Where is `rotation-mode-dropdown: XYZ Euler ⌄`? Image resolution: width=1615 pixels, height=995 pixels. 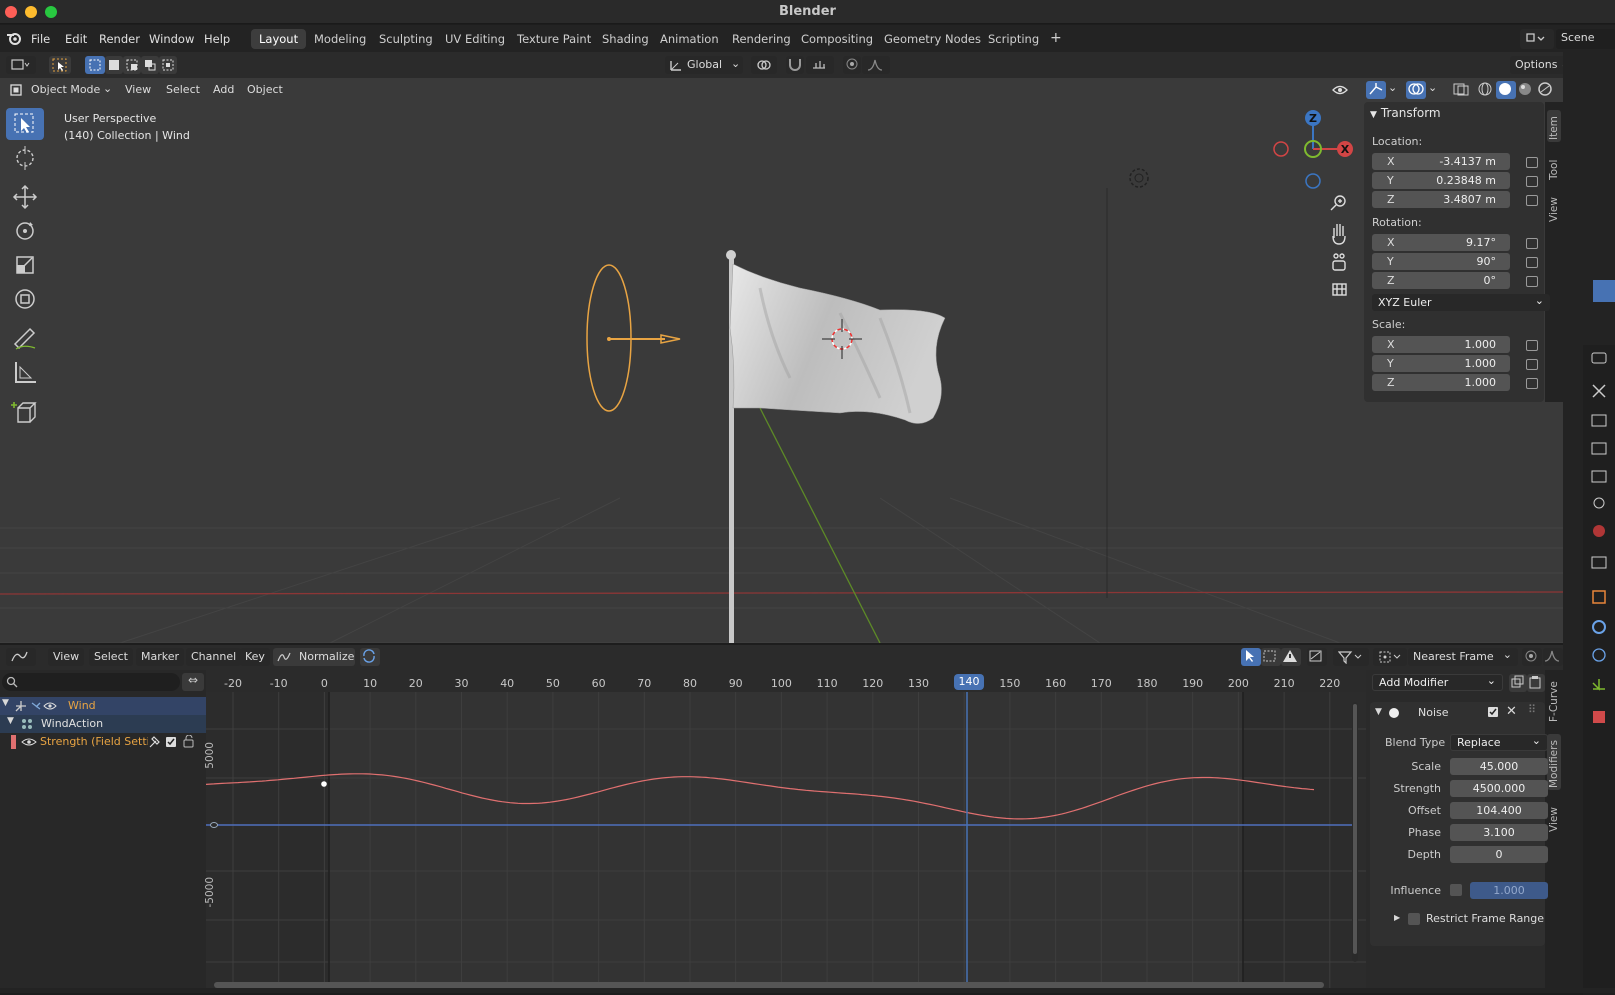 rotation-mode-dropdown: XYZ Euler ⌄ is located at coordinates (1461, 302).